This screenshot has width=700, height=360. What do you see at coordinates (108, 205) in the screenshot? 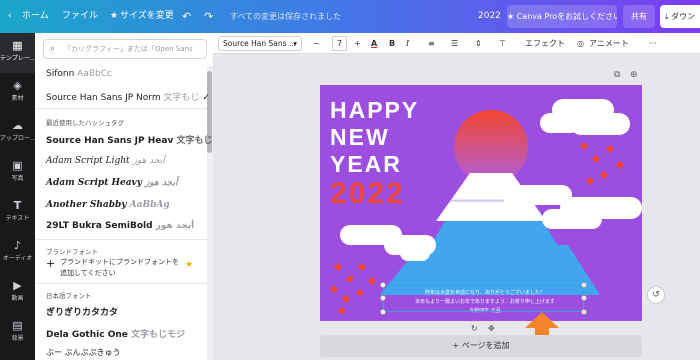
I see `font-item: Another Shabby AaBbAg` at bounding box center [108, 205].